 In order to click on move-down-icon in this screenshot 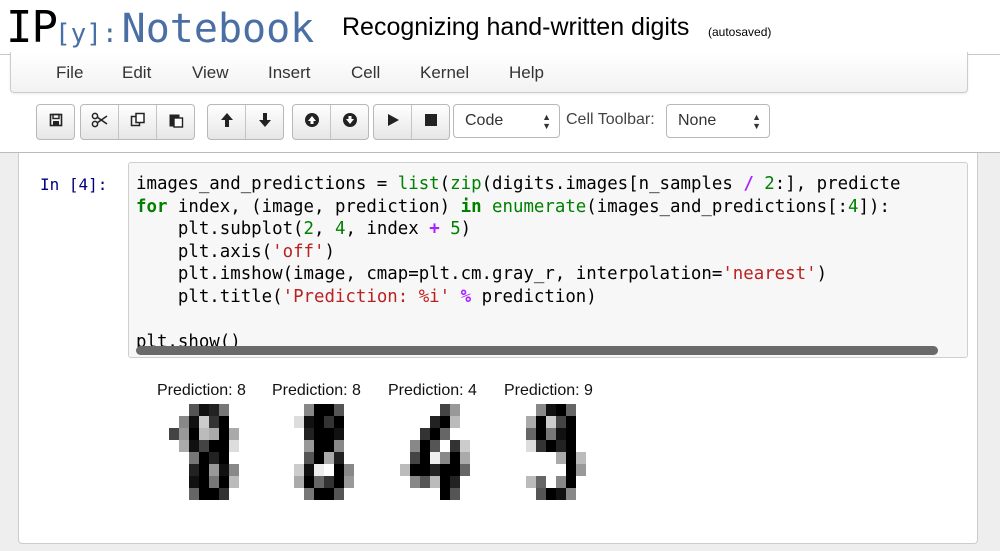, I will do `click(265, 122)`.